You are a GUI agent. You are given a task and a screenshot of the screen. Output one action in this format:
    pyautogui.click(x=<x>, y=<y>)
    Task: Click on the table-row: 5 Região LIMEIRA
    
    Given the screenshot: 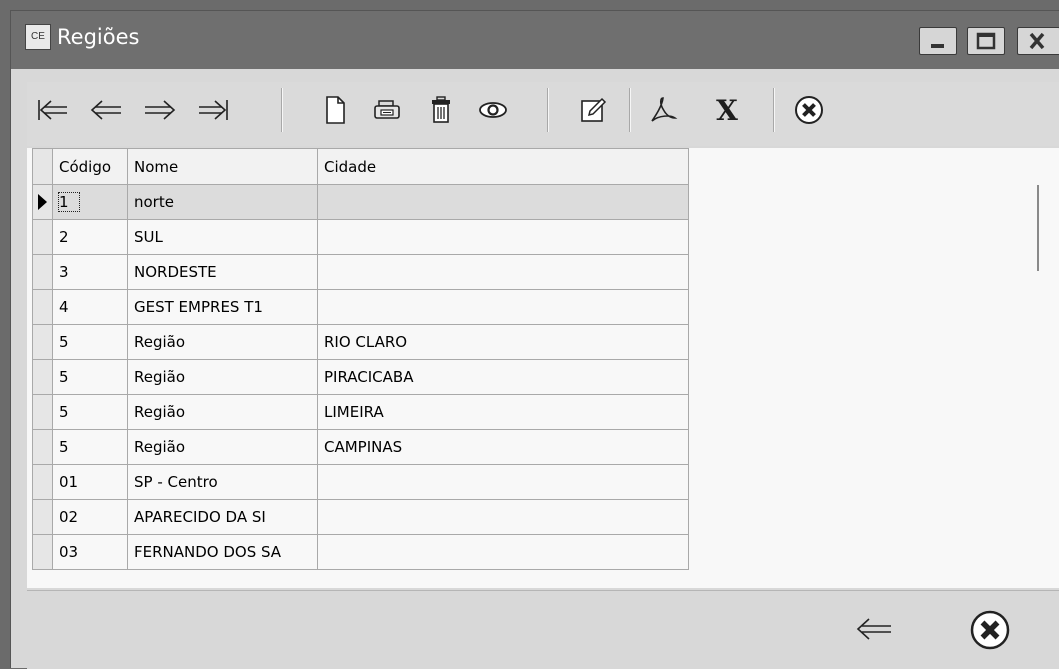 What is the action you would take?
    pyautogui.click(x=360, y=412)
    